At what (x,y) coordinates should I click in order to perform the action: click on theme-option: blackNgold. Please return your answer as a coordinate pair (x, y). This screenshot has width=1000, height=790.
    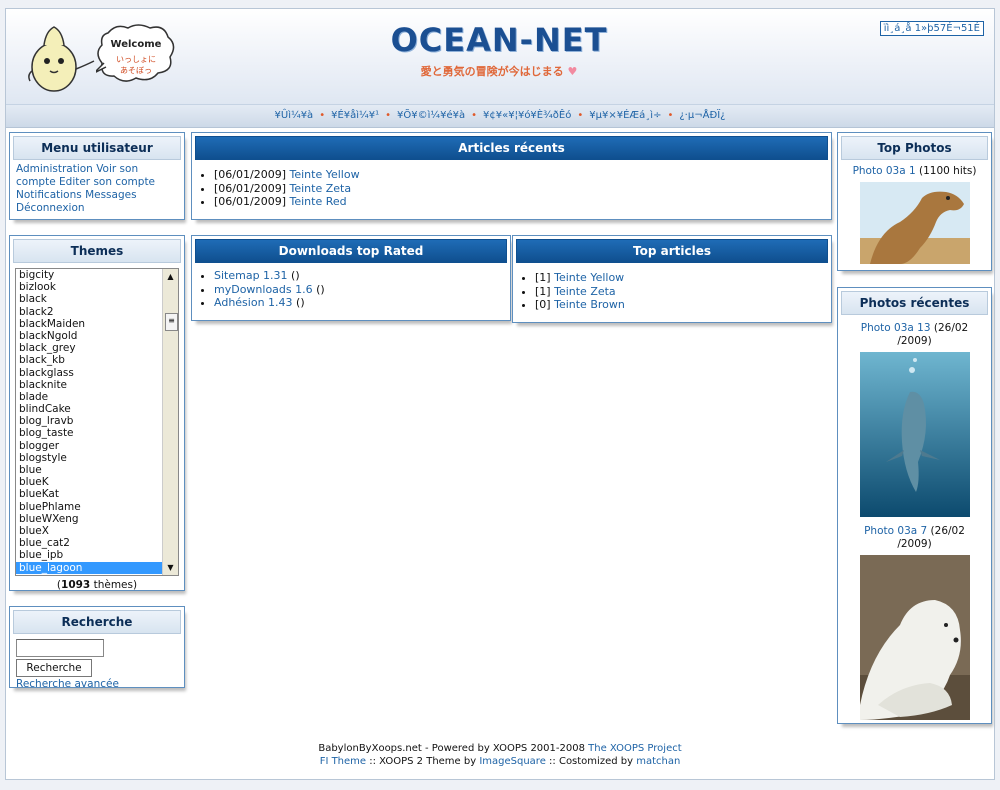
    Looking at the image, I should click on (97, 336).